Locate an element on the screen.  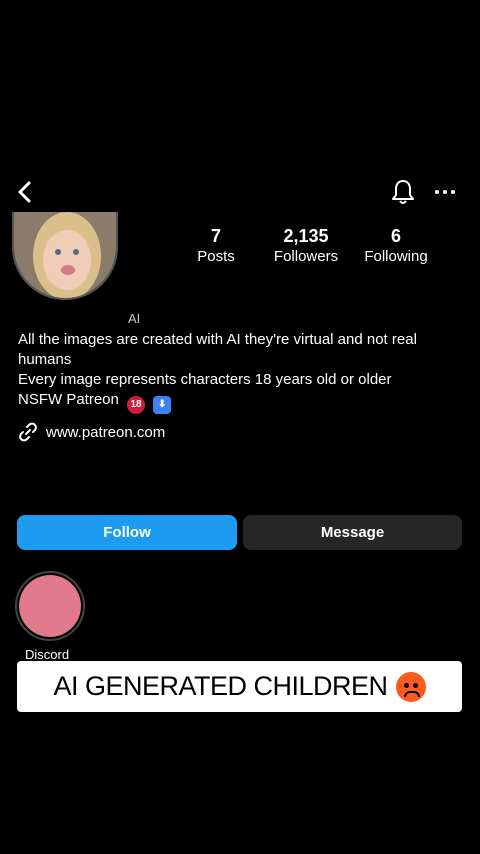
link-icon is located at coordinates (28, 432).